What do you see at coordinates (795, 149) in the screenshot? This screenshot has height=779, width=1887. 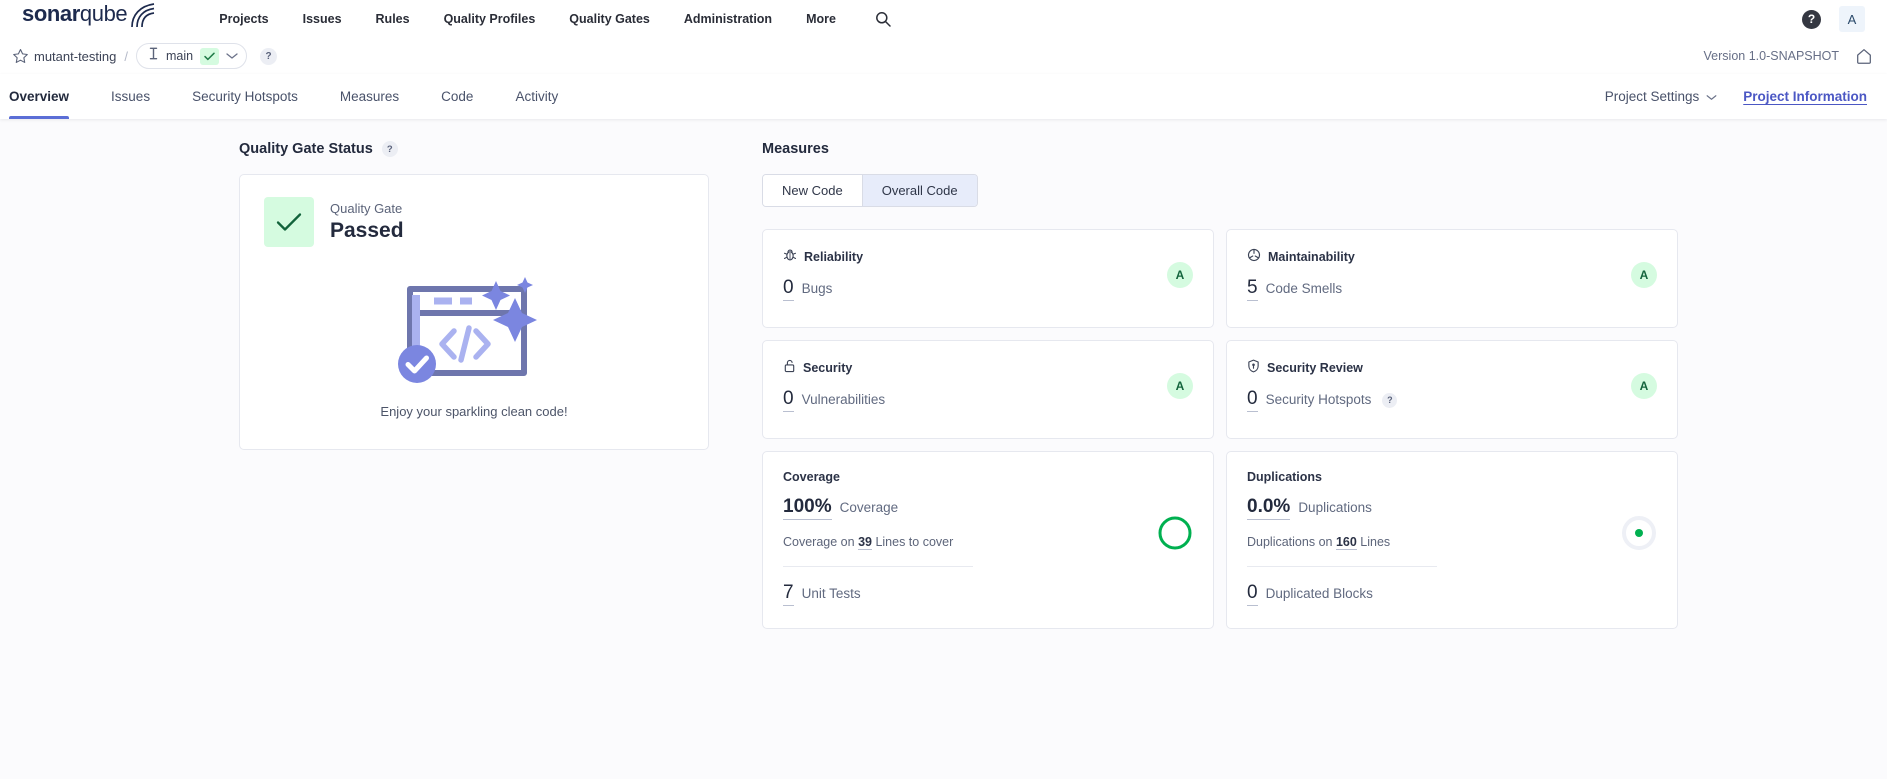 I see `measures-title-text: Measures` at bounding box center [795, 149].